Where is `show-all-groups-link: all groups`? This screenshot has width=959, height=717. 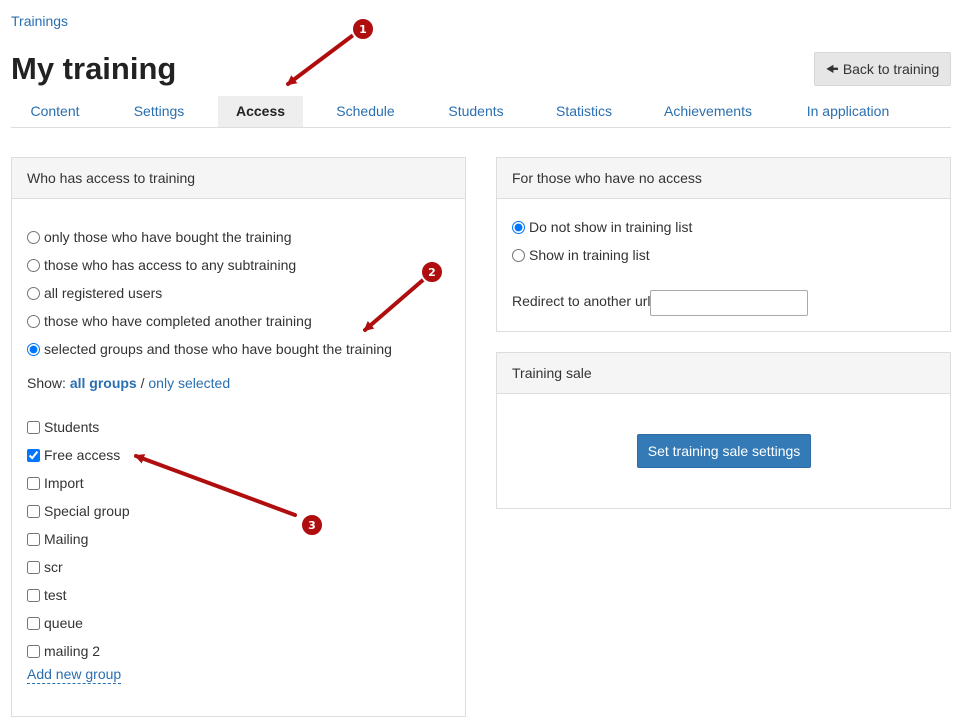 show-all-groups-link: all groups is located at coordinates (103, 383).